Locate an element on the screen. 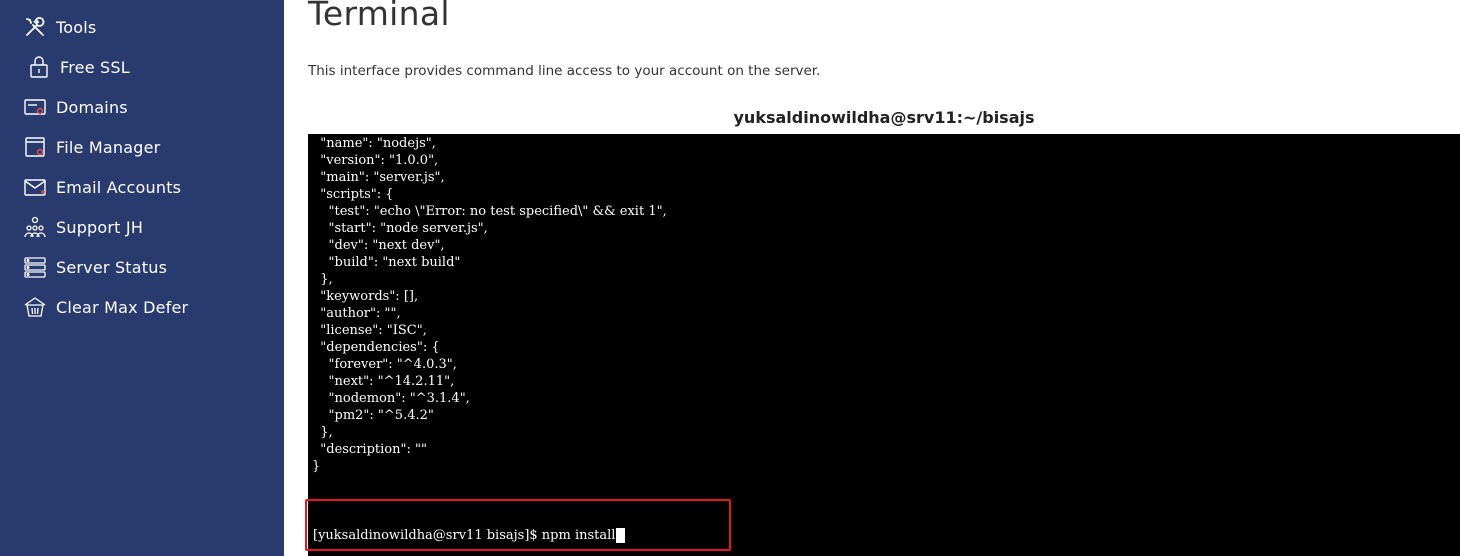 Image resolution: width=1460 pixels, height=556 pixels. domains-icon is located at coordinates (35, 107).